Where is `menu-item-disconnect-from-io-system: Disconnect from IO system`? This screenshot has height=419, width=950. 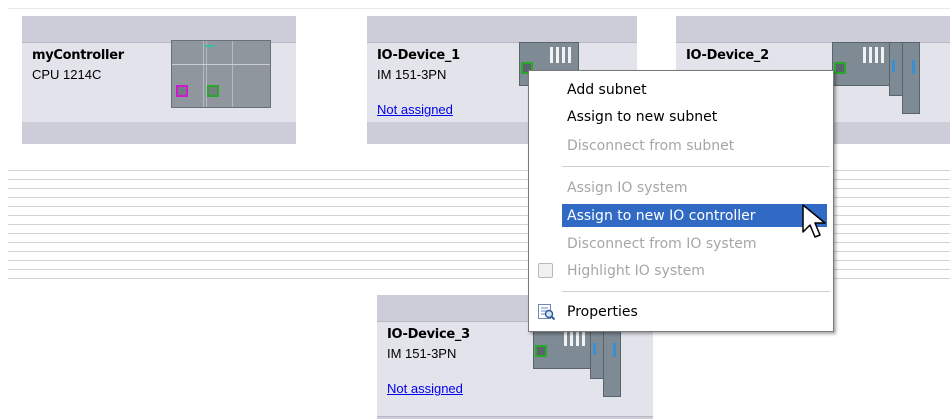 menu-item-disconnect-from-io-system: Disconnect from IO system is located at coordinates (661, 244).